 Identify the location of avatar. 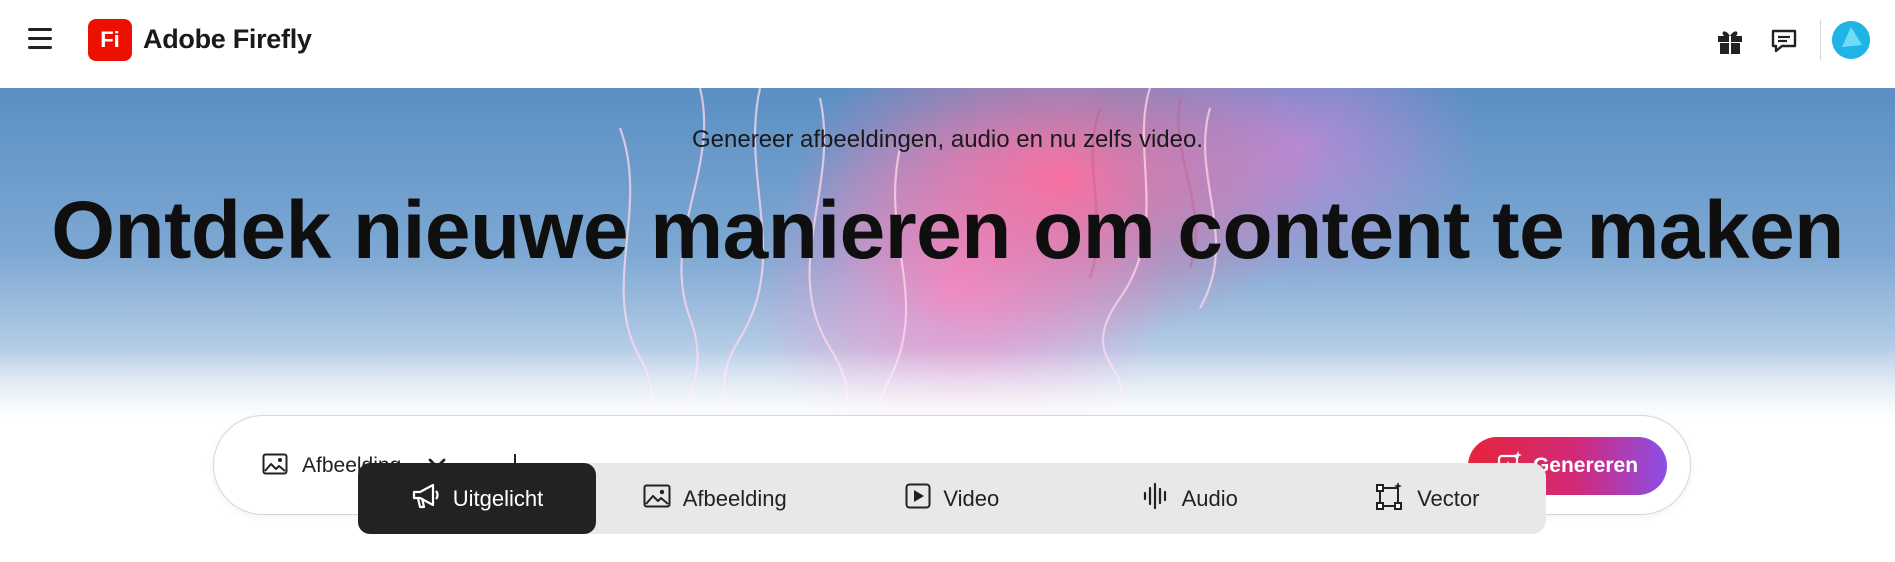
(1851, 40).